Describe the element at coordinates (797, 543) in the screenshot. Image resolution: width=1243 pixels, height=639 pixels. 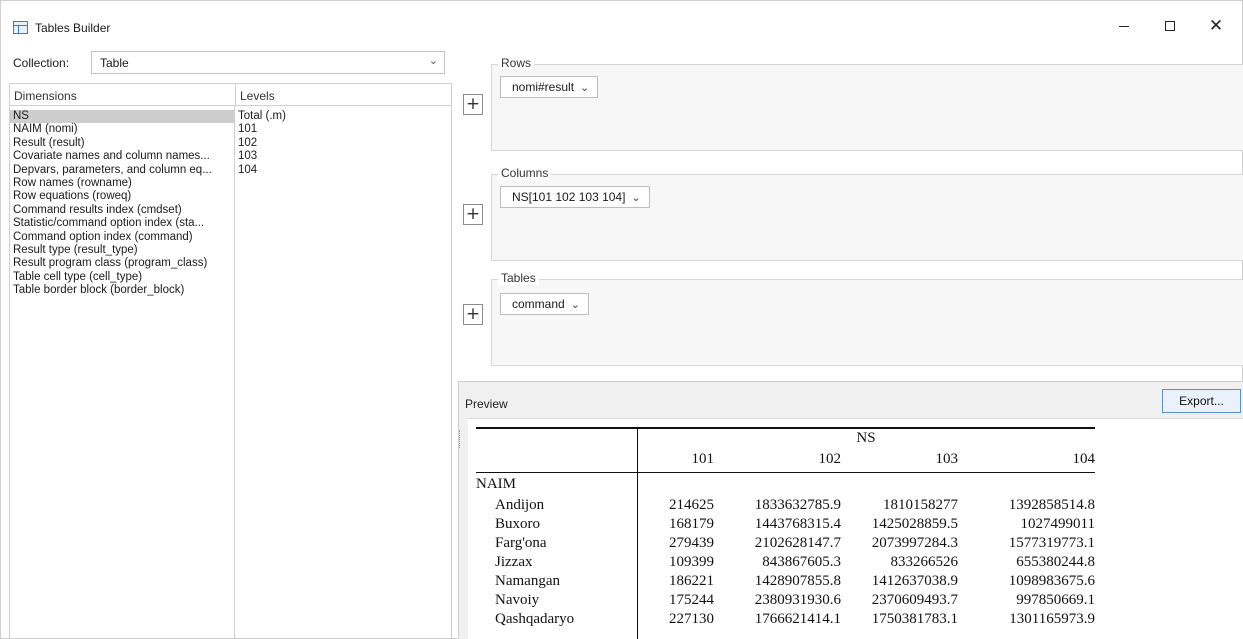
I see `table-cell: 2102628147.7` at that location.